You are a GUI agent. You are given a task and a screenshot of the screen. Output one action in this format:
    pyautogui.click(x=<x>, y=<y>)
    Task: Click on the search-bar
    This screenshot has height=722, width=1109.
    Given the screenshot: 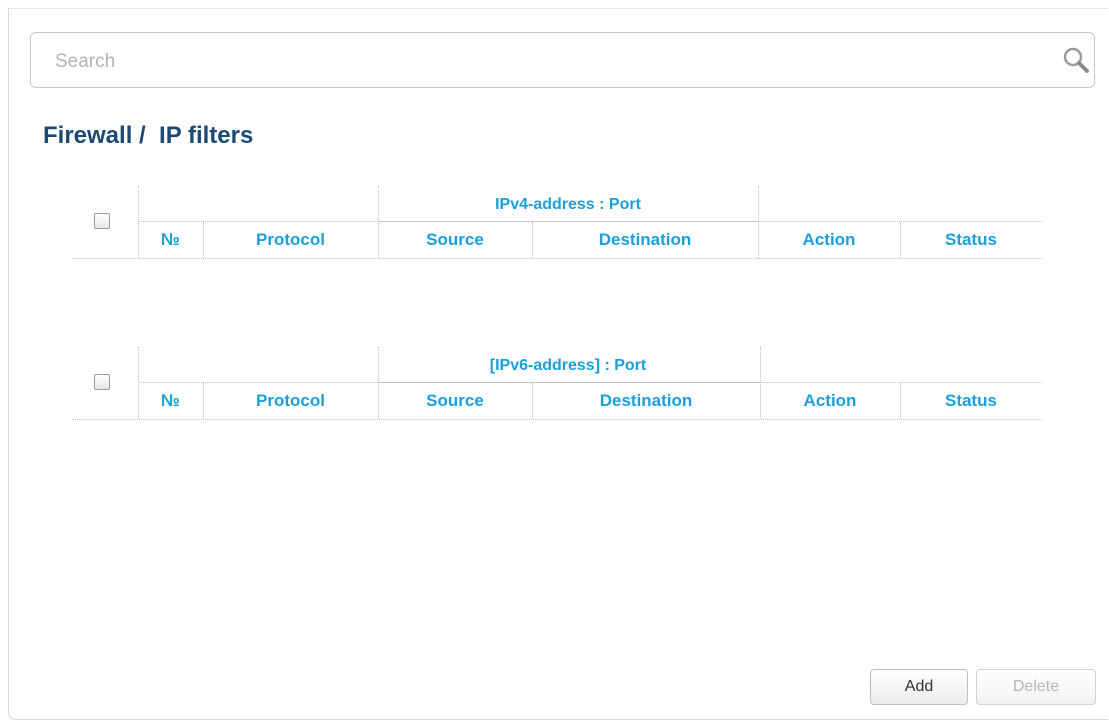 What is the action you would take?
    pyautogui.click(x=562, y=60)
    